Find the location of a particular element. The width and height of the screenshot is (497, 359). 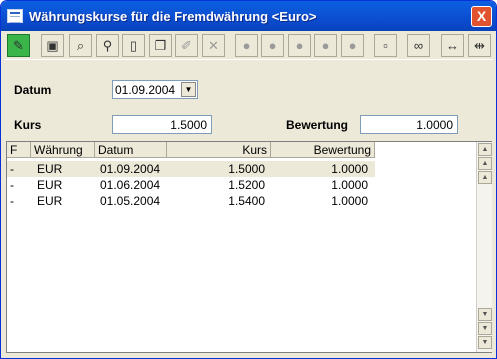

expand-arrows-icon: ↔ is located at coordinates (452, 45).